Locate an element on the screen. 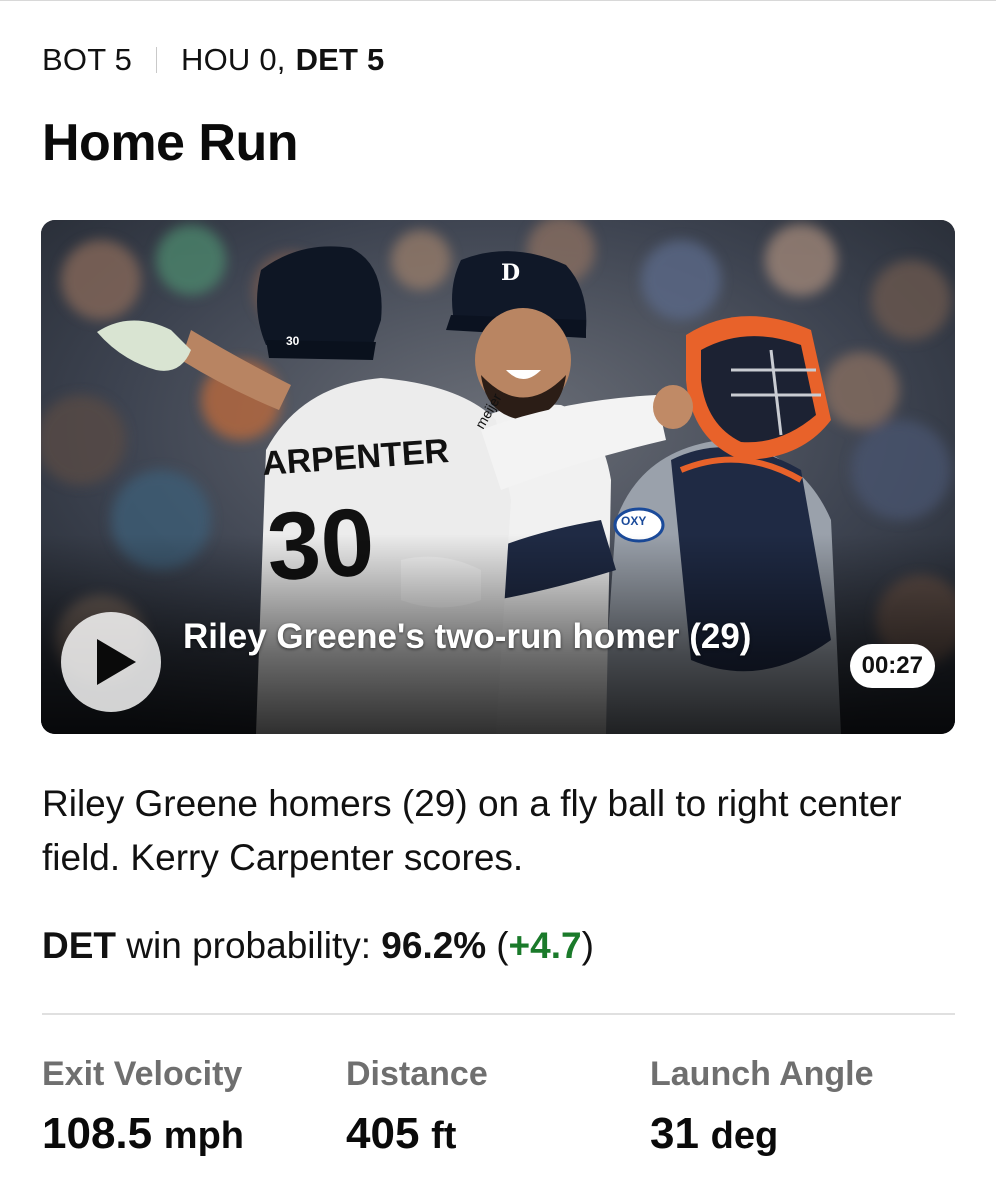 This screenshot has height=1200, width=996. svg-text: D is located at coordinates (510, 273).